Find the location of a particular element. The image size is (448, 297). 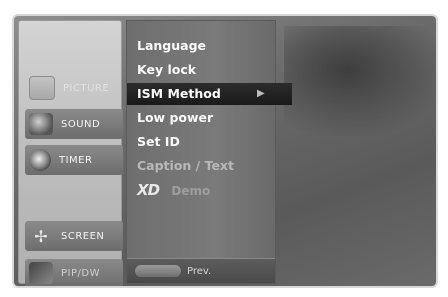

prev-label: Prev. is located at coordinates (199, 271).